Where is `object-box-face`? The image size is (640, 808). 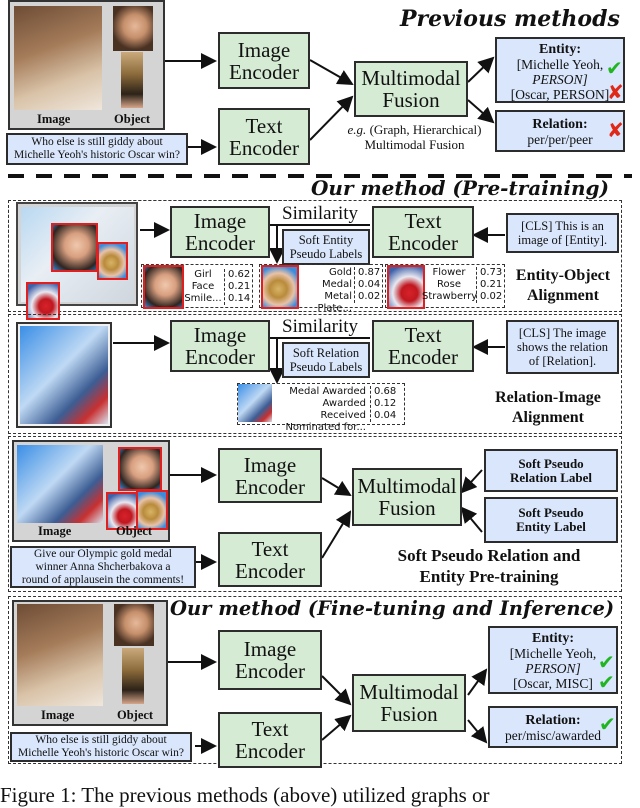
object-box-face is located at coordinates (140, 469).